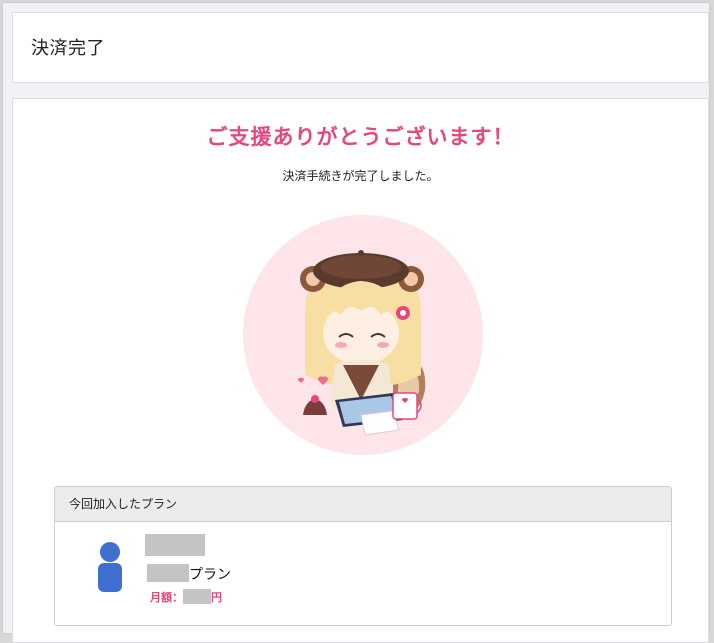 The width and height of the screenshot is (714, 643). What do you see at coordinates (210, 575) in the screenshot?
I see `plan-suffix: プラン` at bounding box center [210, 575].